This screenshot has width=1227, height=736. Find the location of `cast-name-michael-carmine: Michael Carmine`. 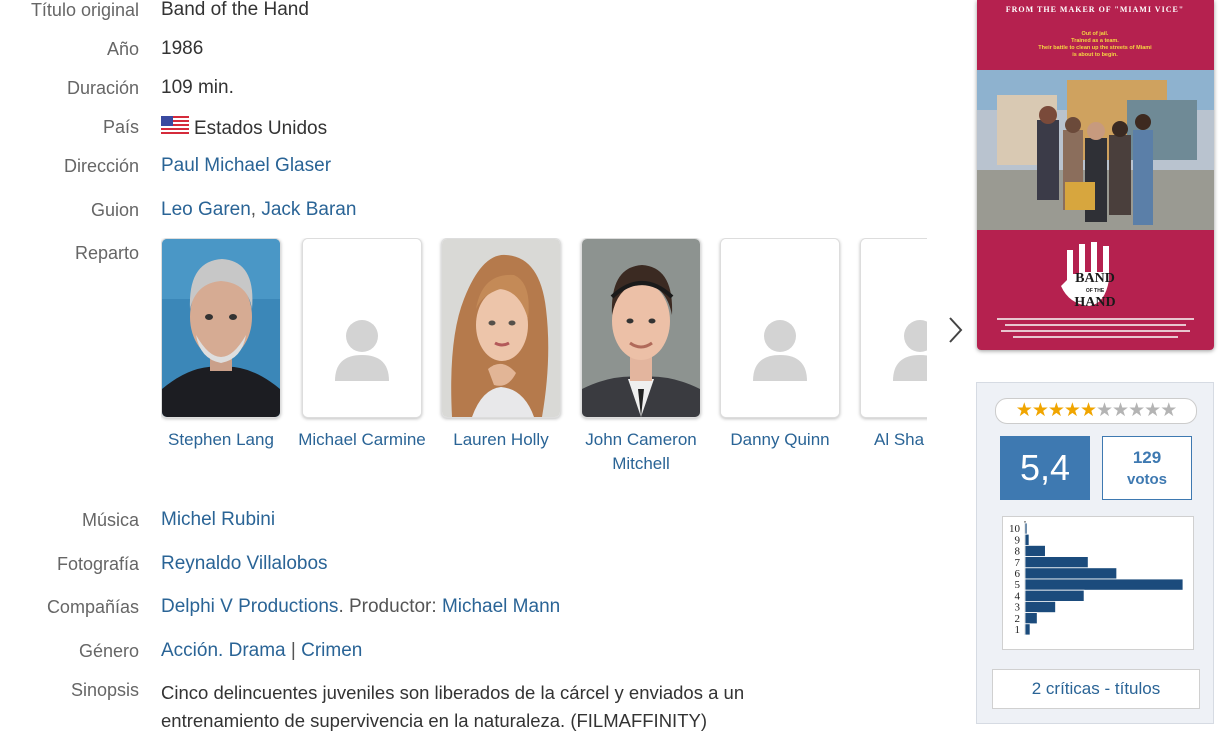

cast-name-michael-carmine: Michael Carmine is located at coordinates (362, 440).